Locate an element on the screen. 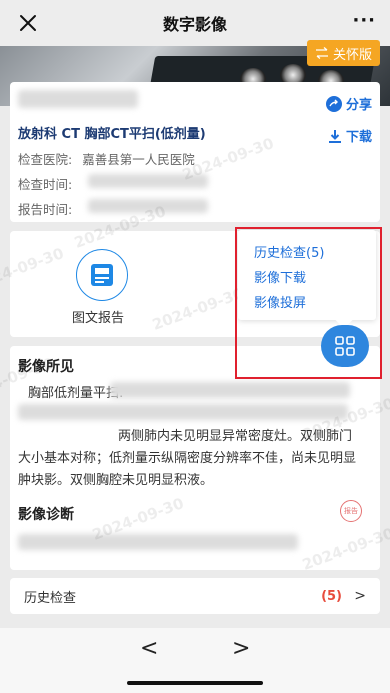 This screenshot has height=693, width=390. home-indicator is located at coordinates (195, 683).